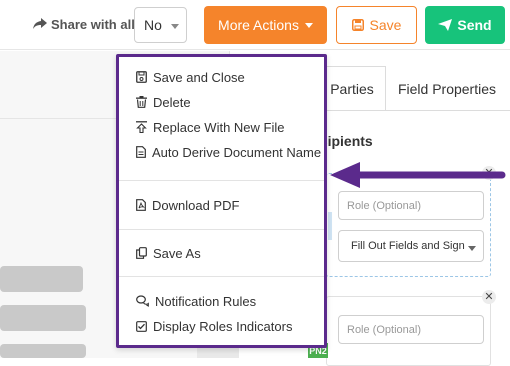 This screenshot has width=510, height=366. I want to click on tab-field-properties: Field Properties, so click(447, 88).